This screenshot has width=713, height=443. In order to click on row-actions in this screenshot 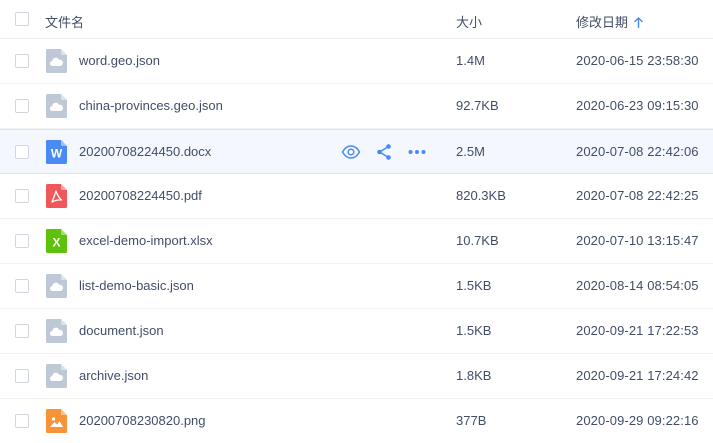, I will do `click(386, 152)`.